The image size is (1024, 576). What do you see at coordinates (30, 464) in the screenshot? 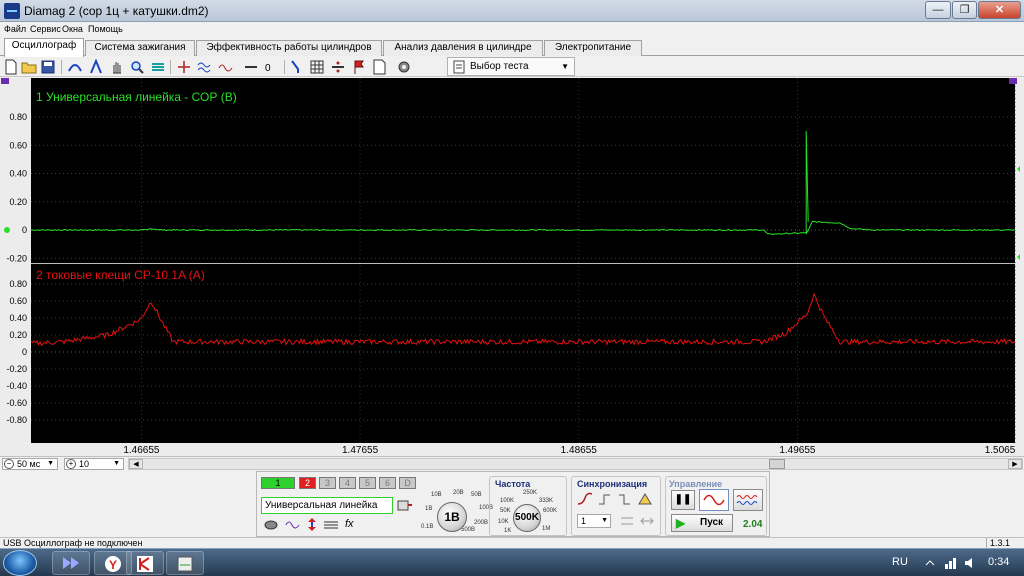
I see `timebase-select: − 50 мс ▼` at bounding box center [30, 464].